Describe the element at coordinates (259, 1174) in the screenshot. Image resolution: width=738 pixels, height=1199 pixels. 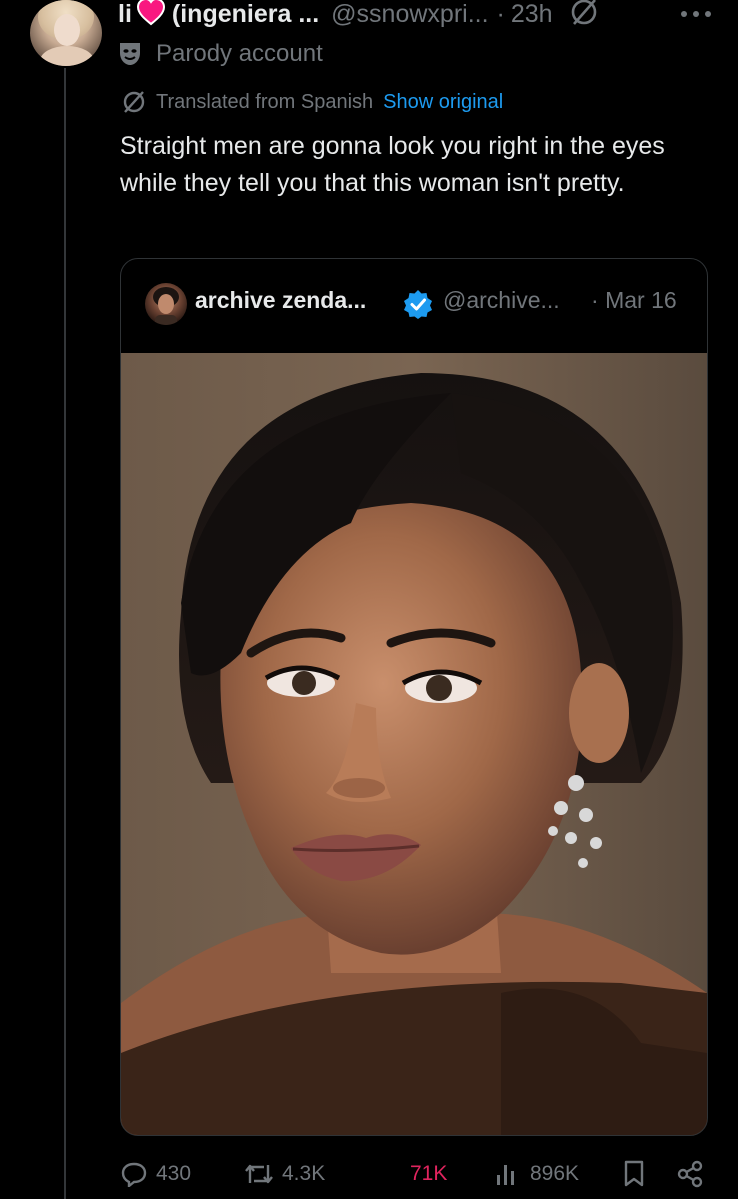
I see `repost-icon` at that location.